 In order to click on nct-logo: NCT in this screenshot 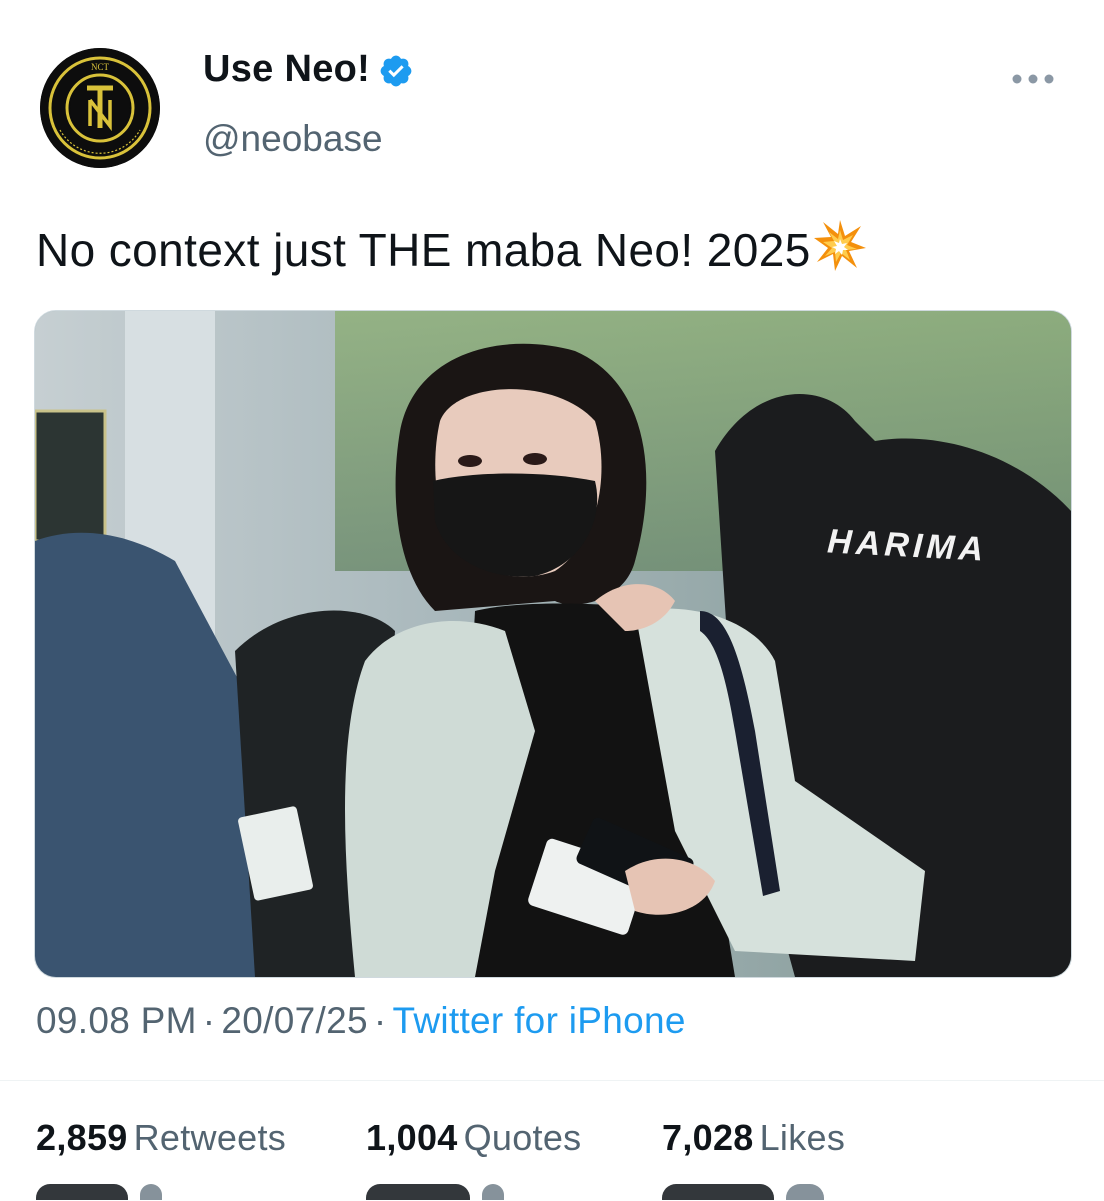, I will do `click(100, 108)`.